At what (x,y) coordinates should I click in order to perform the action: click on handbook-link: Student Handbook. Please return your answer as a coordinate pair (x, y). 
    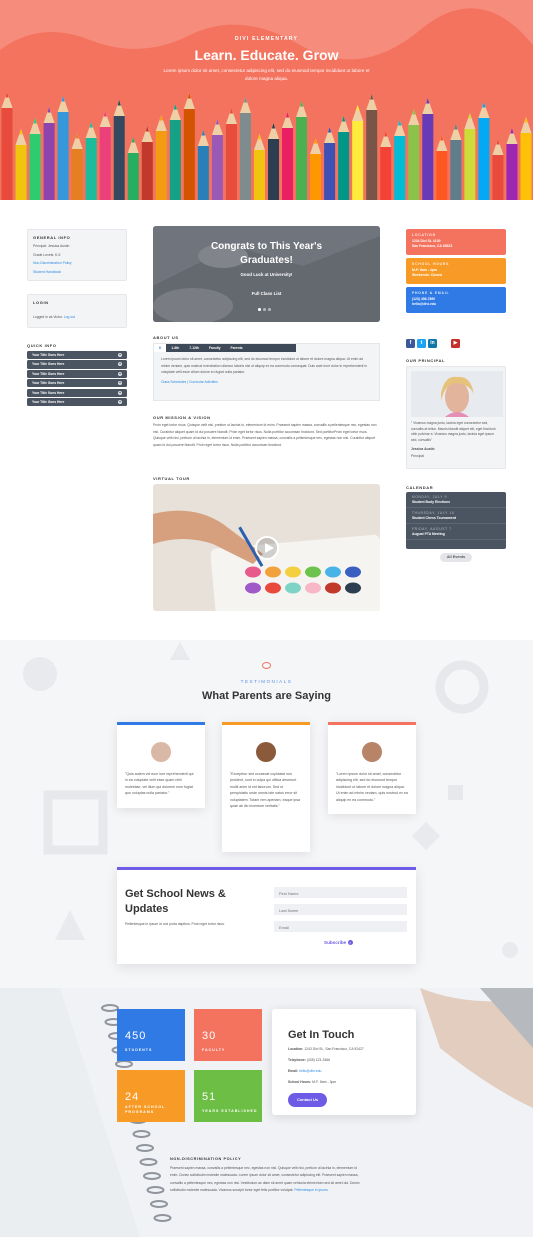
    Looking at the image, I should click on (77, 272).